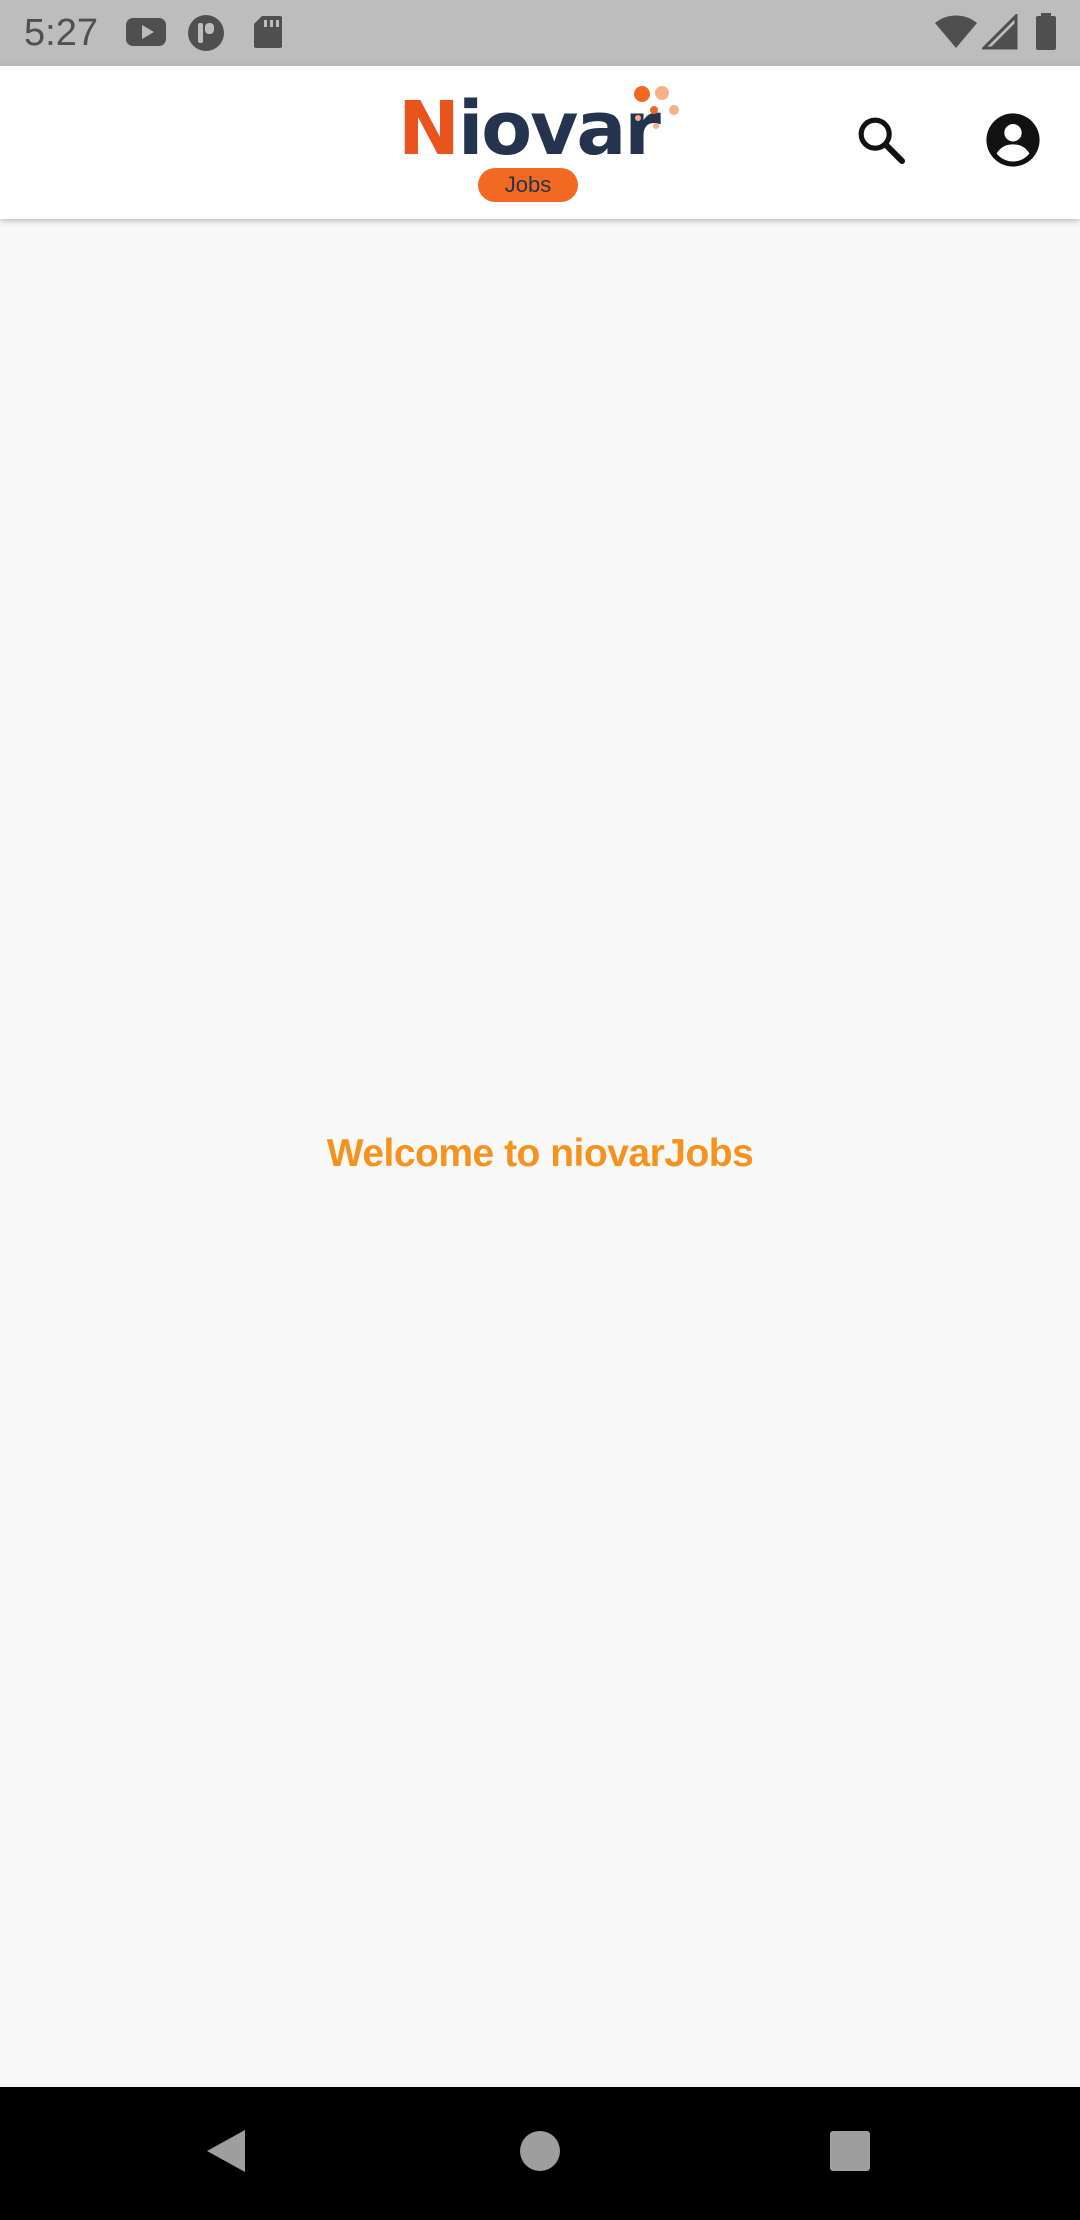 The height and width of the screenshot is (2220, 1080). I want to click on search-button, so click(881, 142).